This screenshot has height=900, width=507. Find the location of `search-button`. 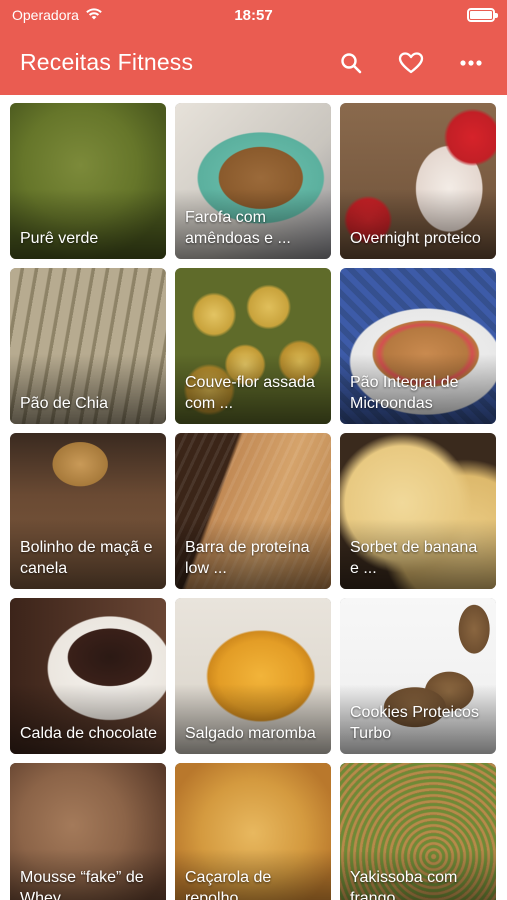

search-button is located at coordinates (351, 63).